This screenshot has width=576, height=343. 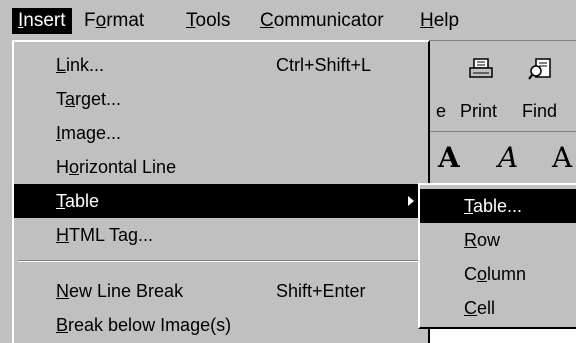 What do you see at coordinates (562, 158) in the screenshot?
I see `fixed-width-icon: A` at bounding box center [562, 158].